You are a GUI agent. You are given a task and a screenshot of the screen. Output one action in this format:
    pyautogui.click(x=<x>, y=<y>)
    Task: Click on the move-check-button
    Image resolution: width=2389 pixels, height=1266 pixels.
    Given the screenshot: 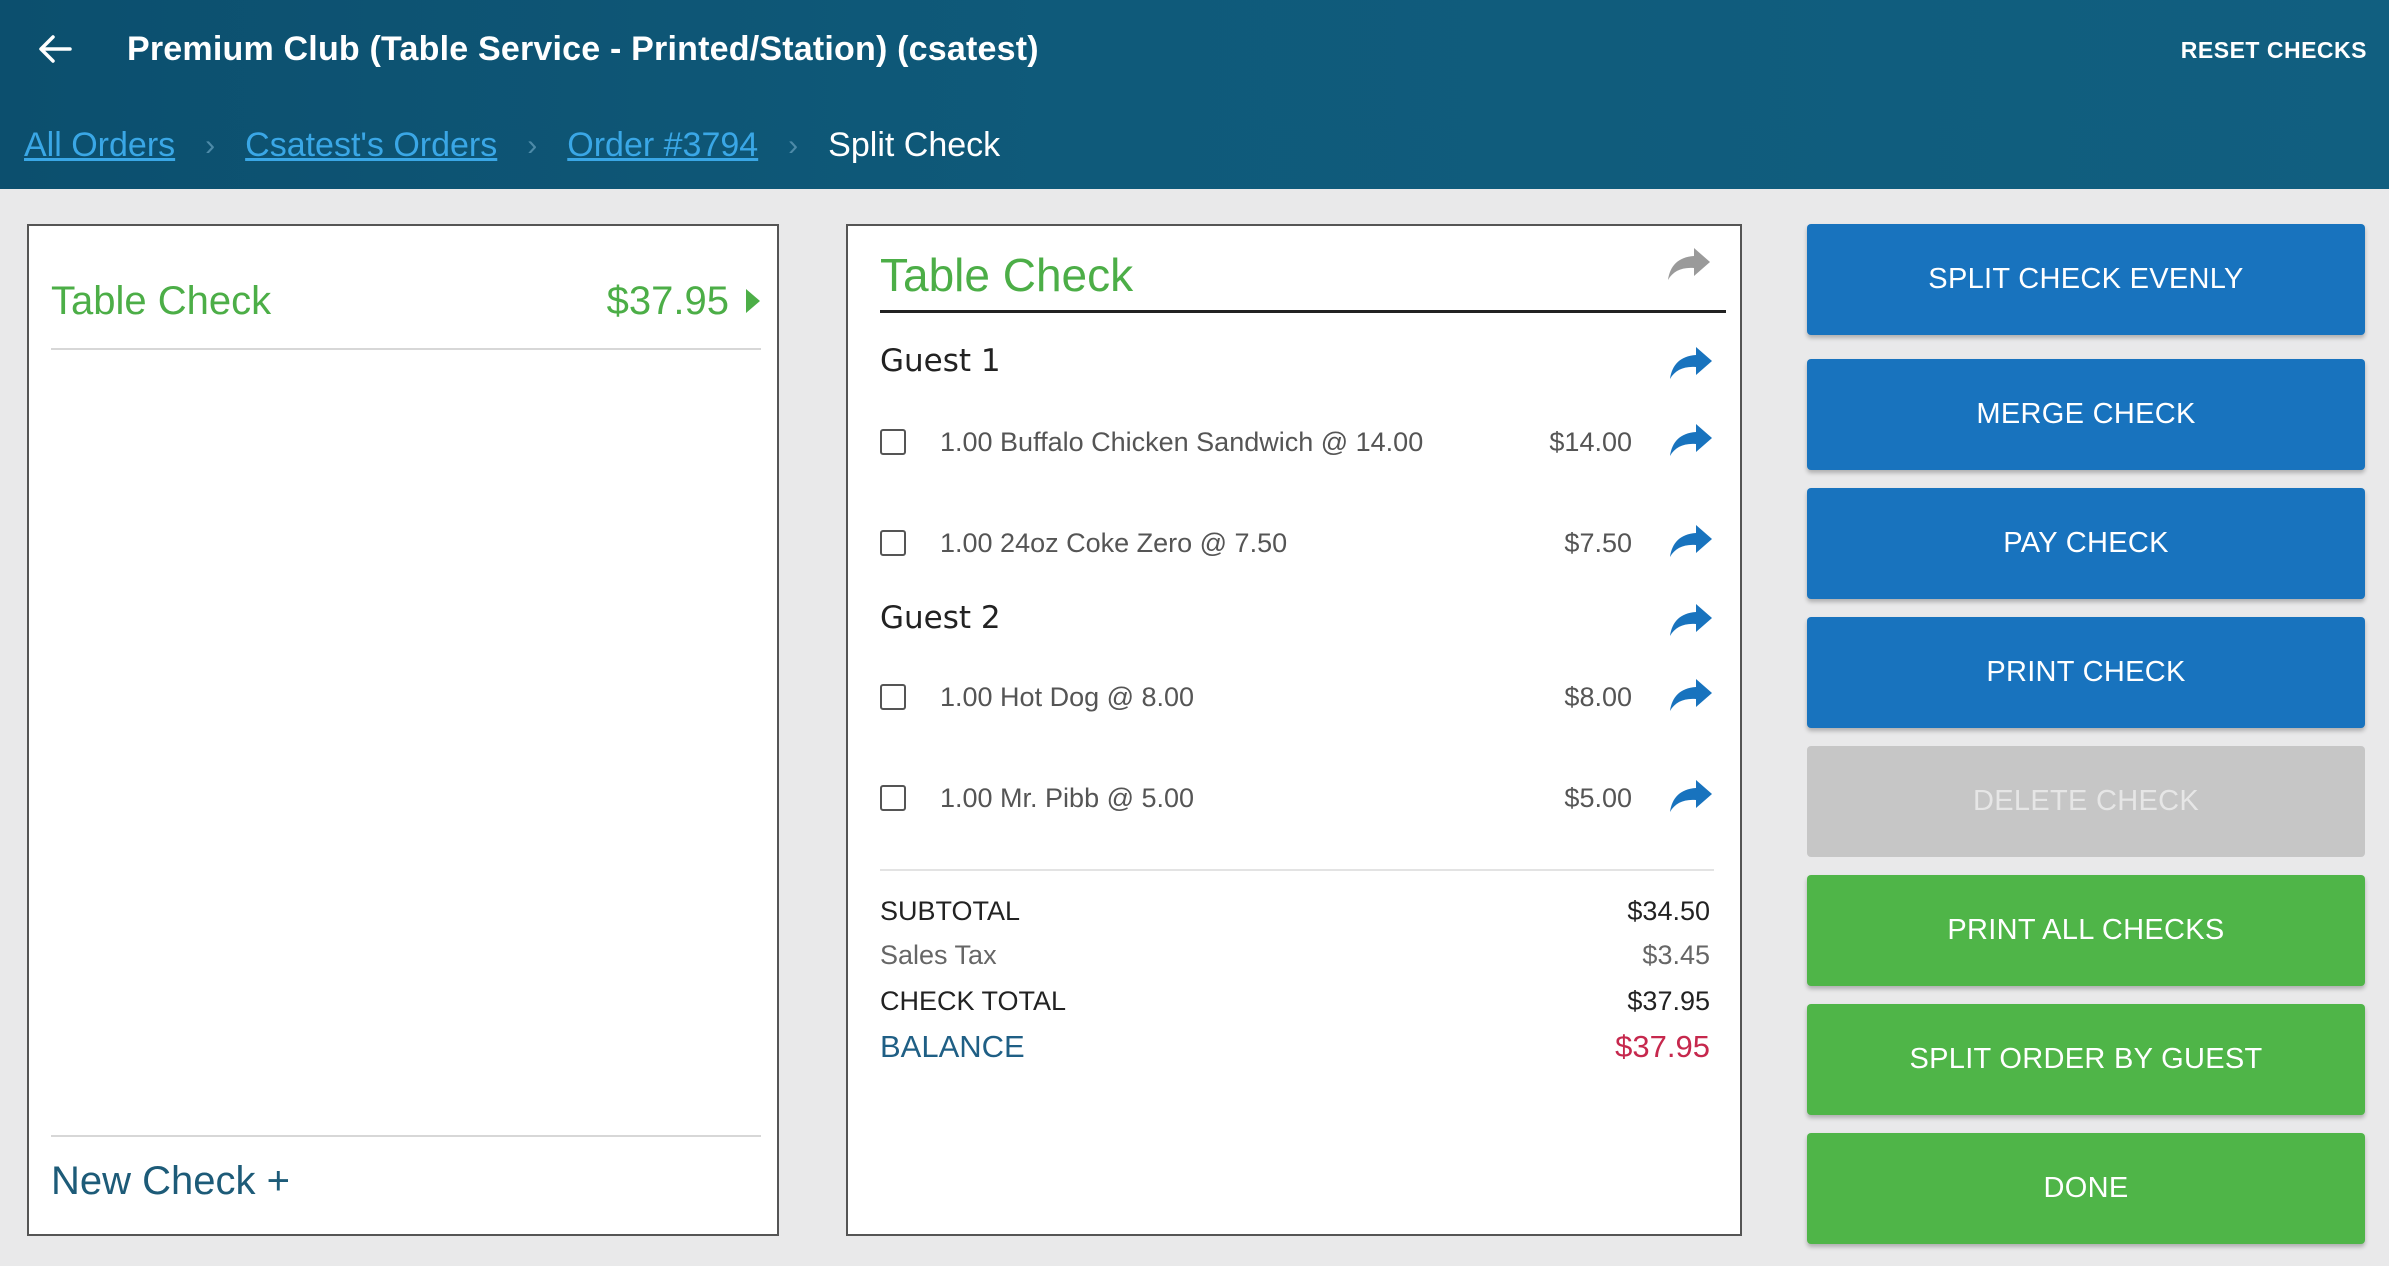 What is the action you would take?
    pyautogui.click(x=1689, y=266)
    